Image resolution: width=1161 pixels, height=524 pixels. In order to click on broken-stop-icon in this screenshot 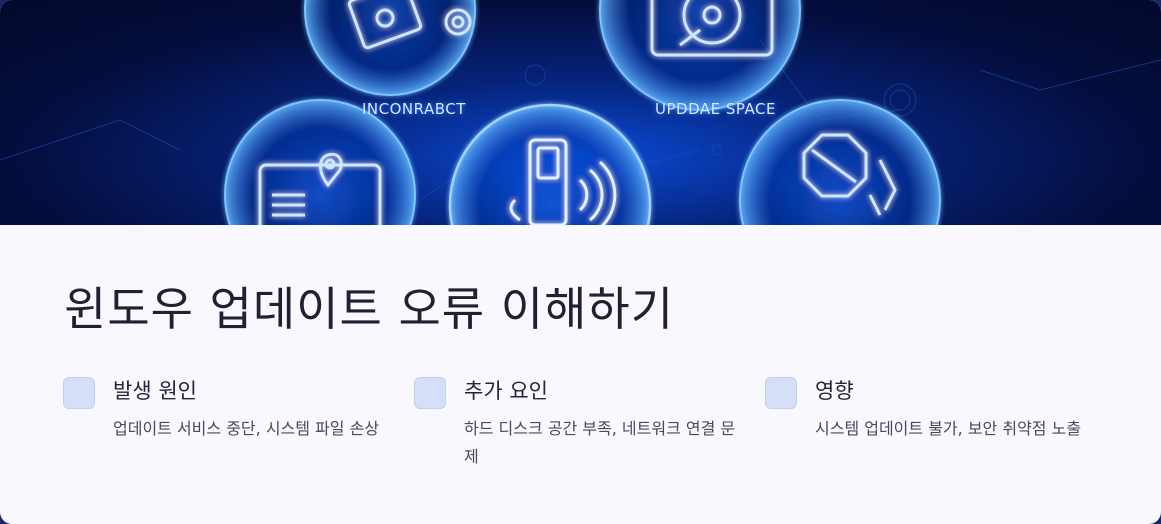, I will do `click(840, 162)`.